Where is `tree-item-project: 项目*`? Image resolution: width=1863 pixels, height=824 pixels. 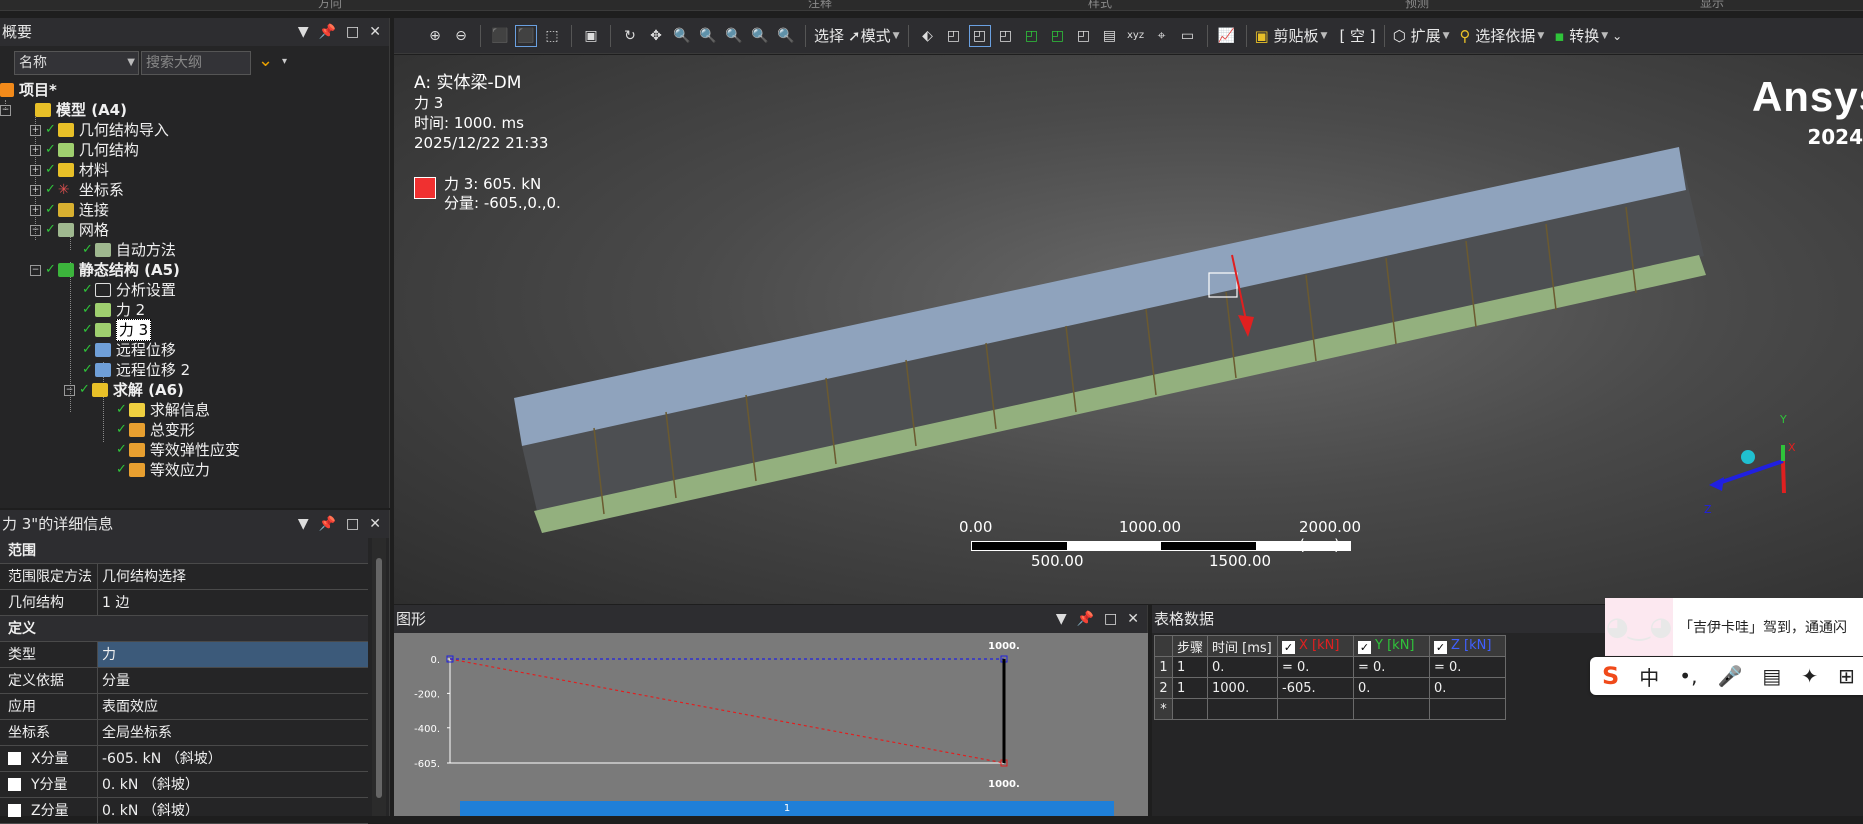 tree-item-project: 项目* is located at coordinates (28, 90).